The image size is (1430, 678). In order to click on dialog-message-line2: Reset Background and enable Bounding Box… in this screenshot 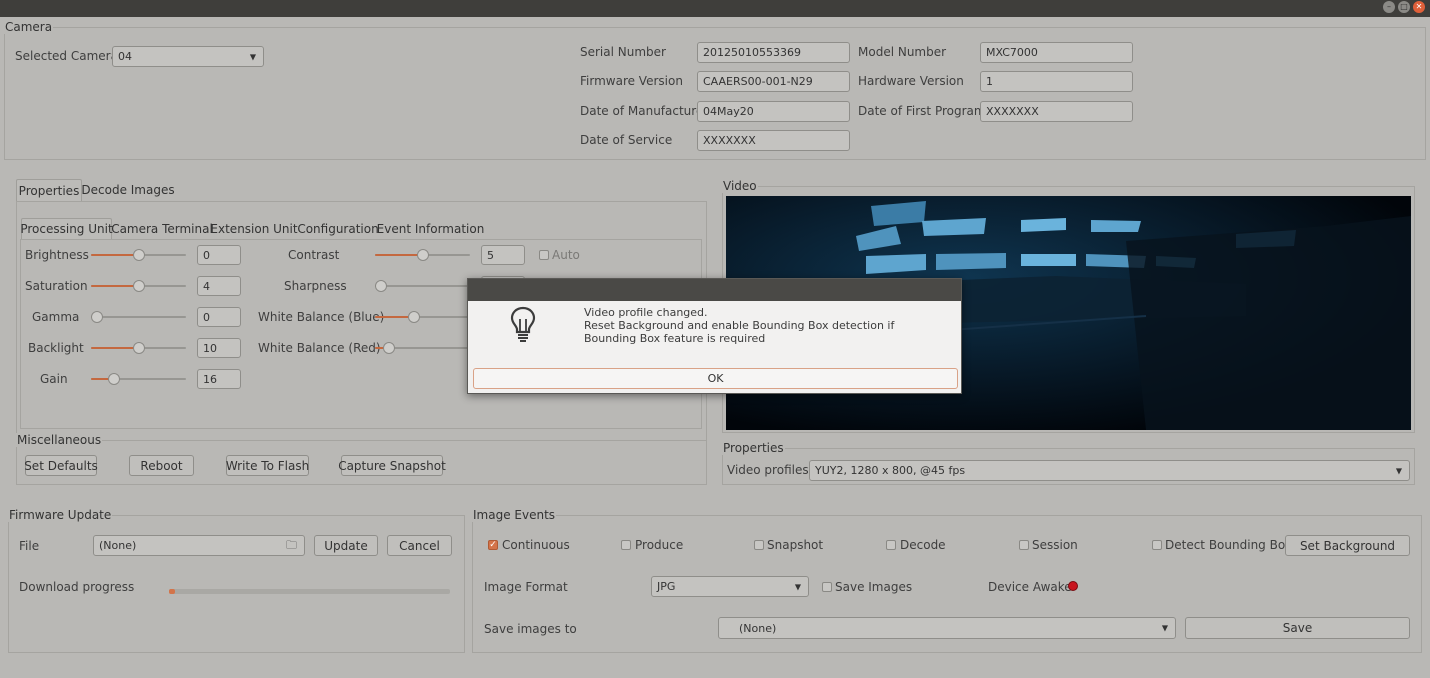, I will do `click(739, 332)`.